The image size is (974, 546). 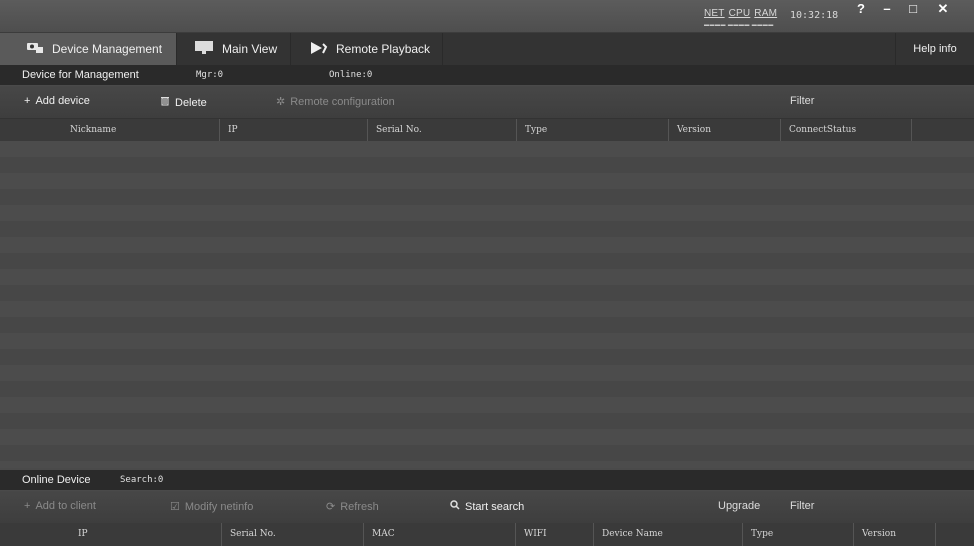 What do you see at coordinates (165, 102) in the screenshot?
I see `trash-icon` at bounding box center [165, 102].